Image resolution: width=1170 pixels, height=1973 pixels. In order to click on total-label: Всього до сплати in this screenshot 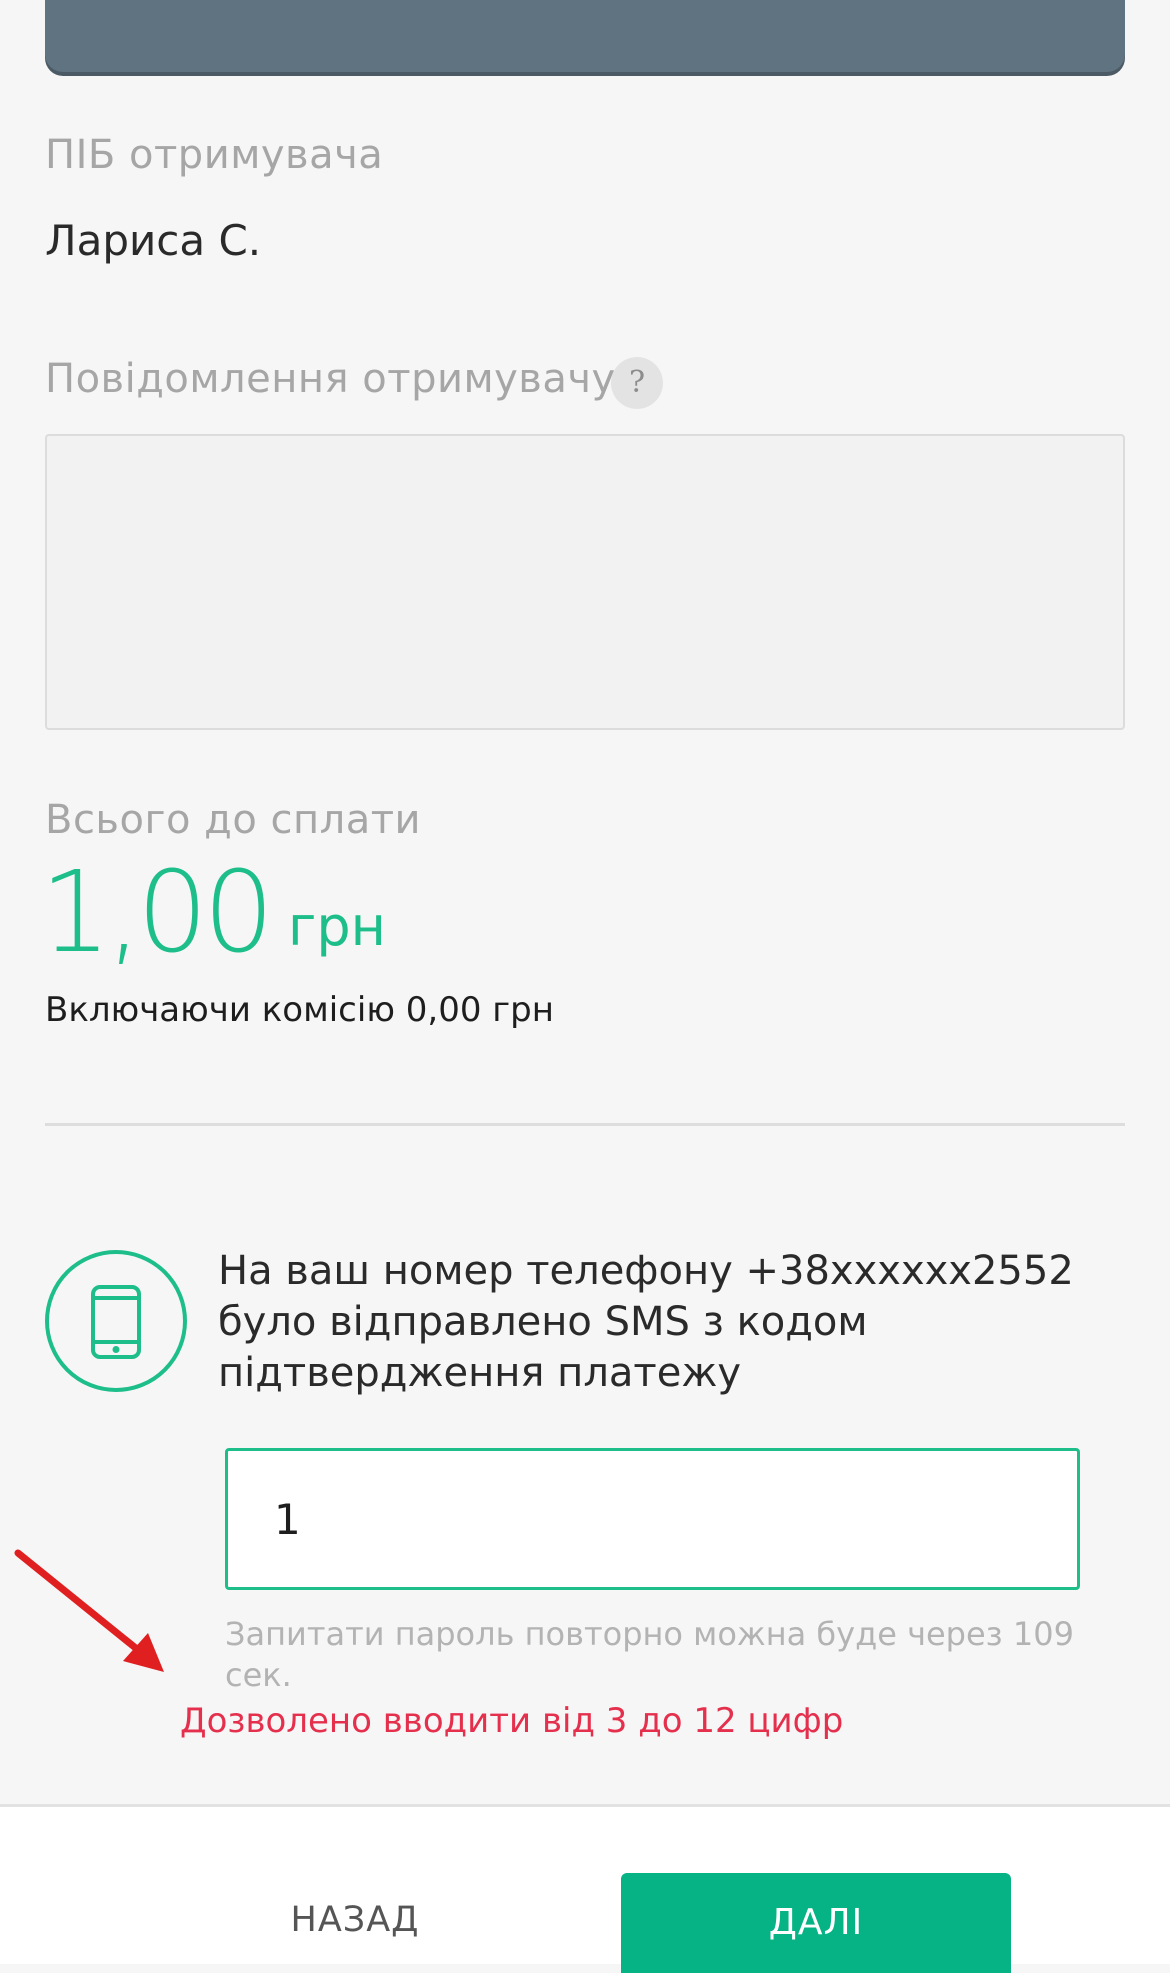, I will do `click(233, 820)`.